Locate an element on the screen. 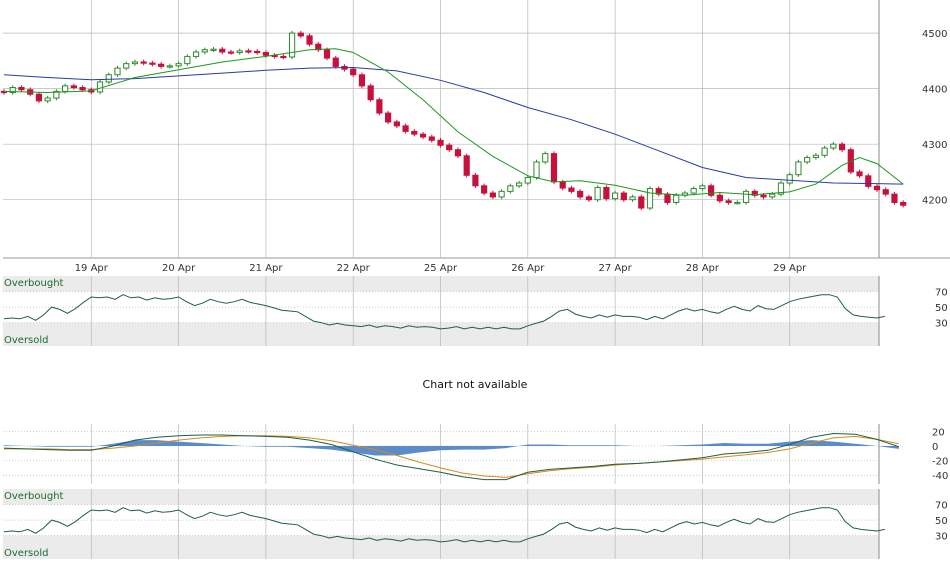 This screenshot has height=564, width=950. date-label: 25 Apr is located at coordinates (441, 268).